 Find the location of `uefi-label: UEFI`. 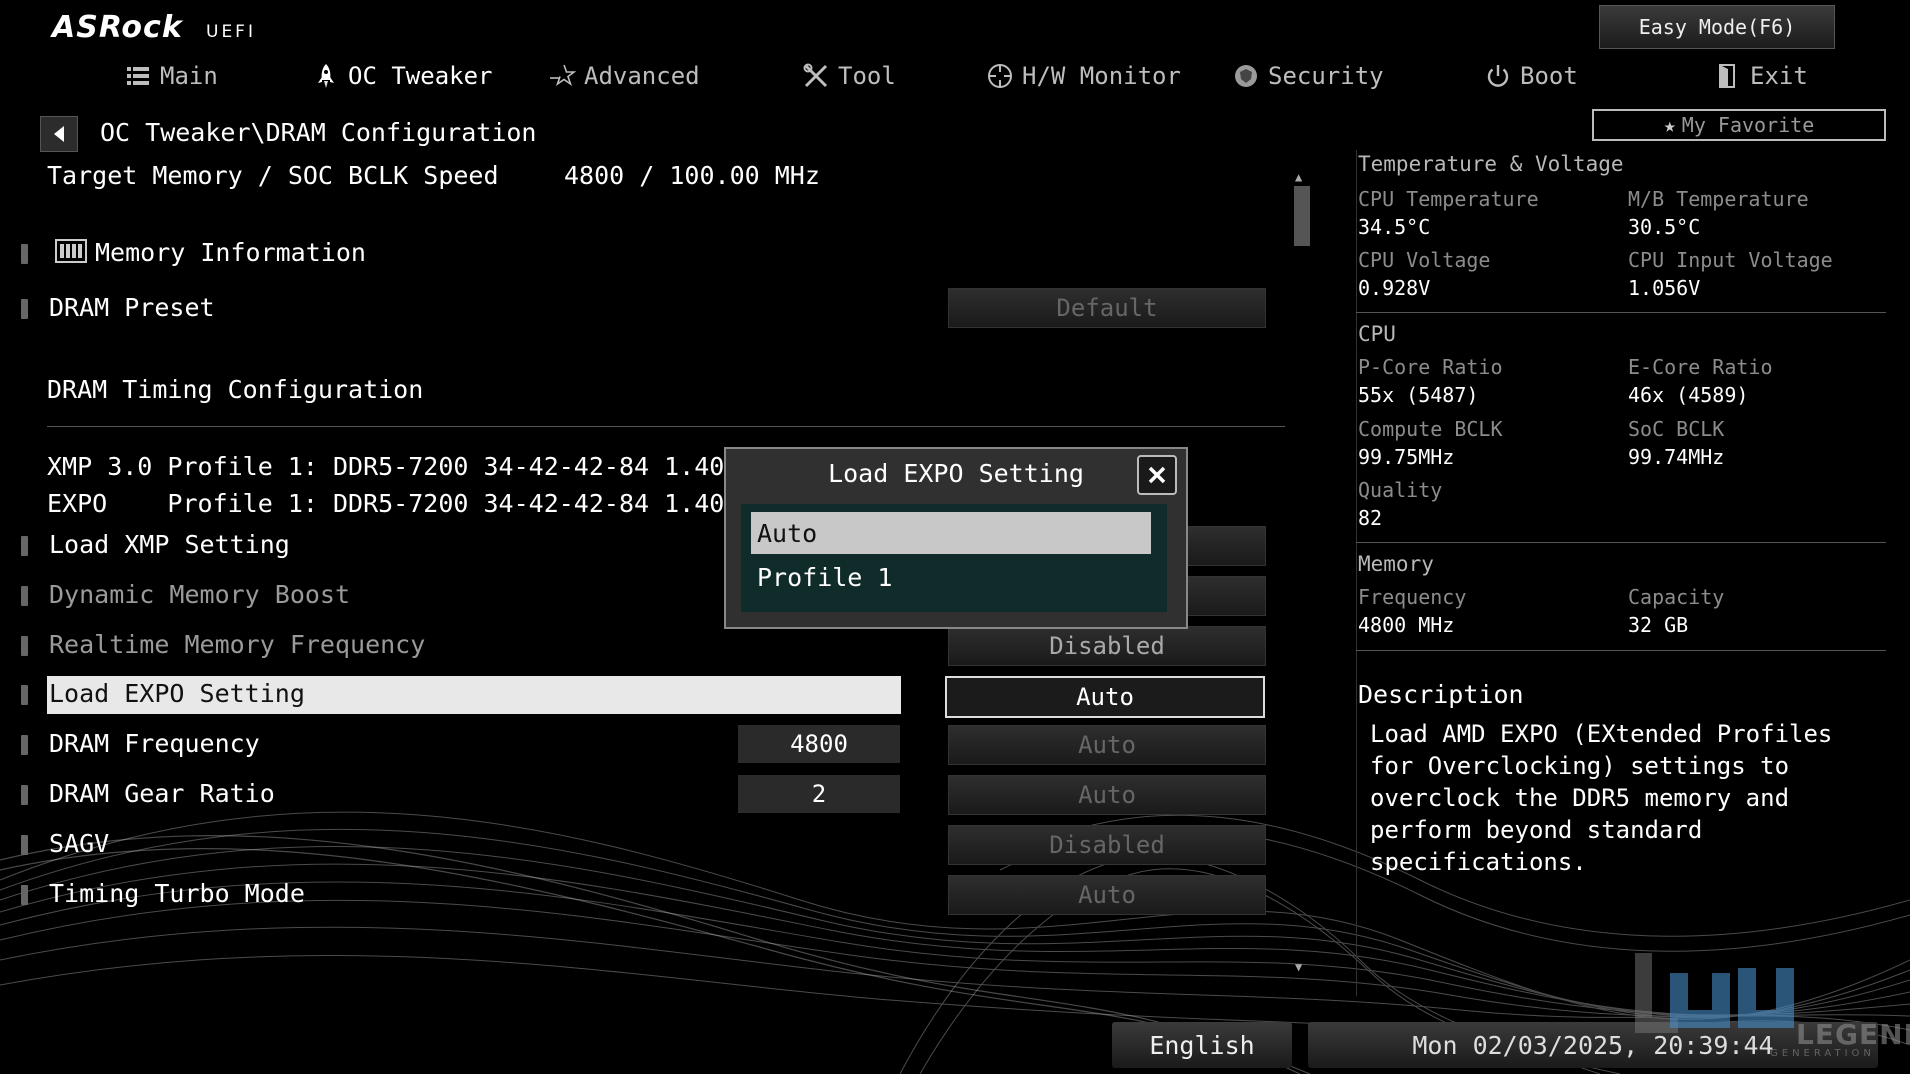

uefi-label: UEFI is located at coordinates (231, 32).